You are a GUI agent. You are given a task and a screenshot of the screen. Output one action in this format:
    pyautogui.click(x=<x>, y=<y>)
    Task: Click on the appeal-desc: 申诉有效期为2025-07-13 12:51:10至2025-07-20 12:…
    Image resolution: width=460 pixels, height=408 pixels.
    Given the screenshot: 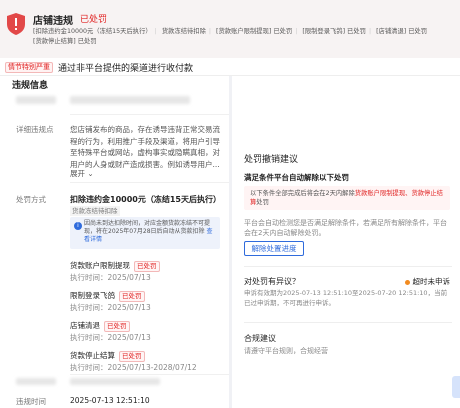 What is the action you would take?
    pyautogui.click(x=346, y=298)
    